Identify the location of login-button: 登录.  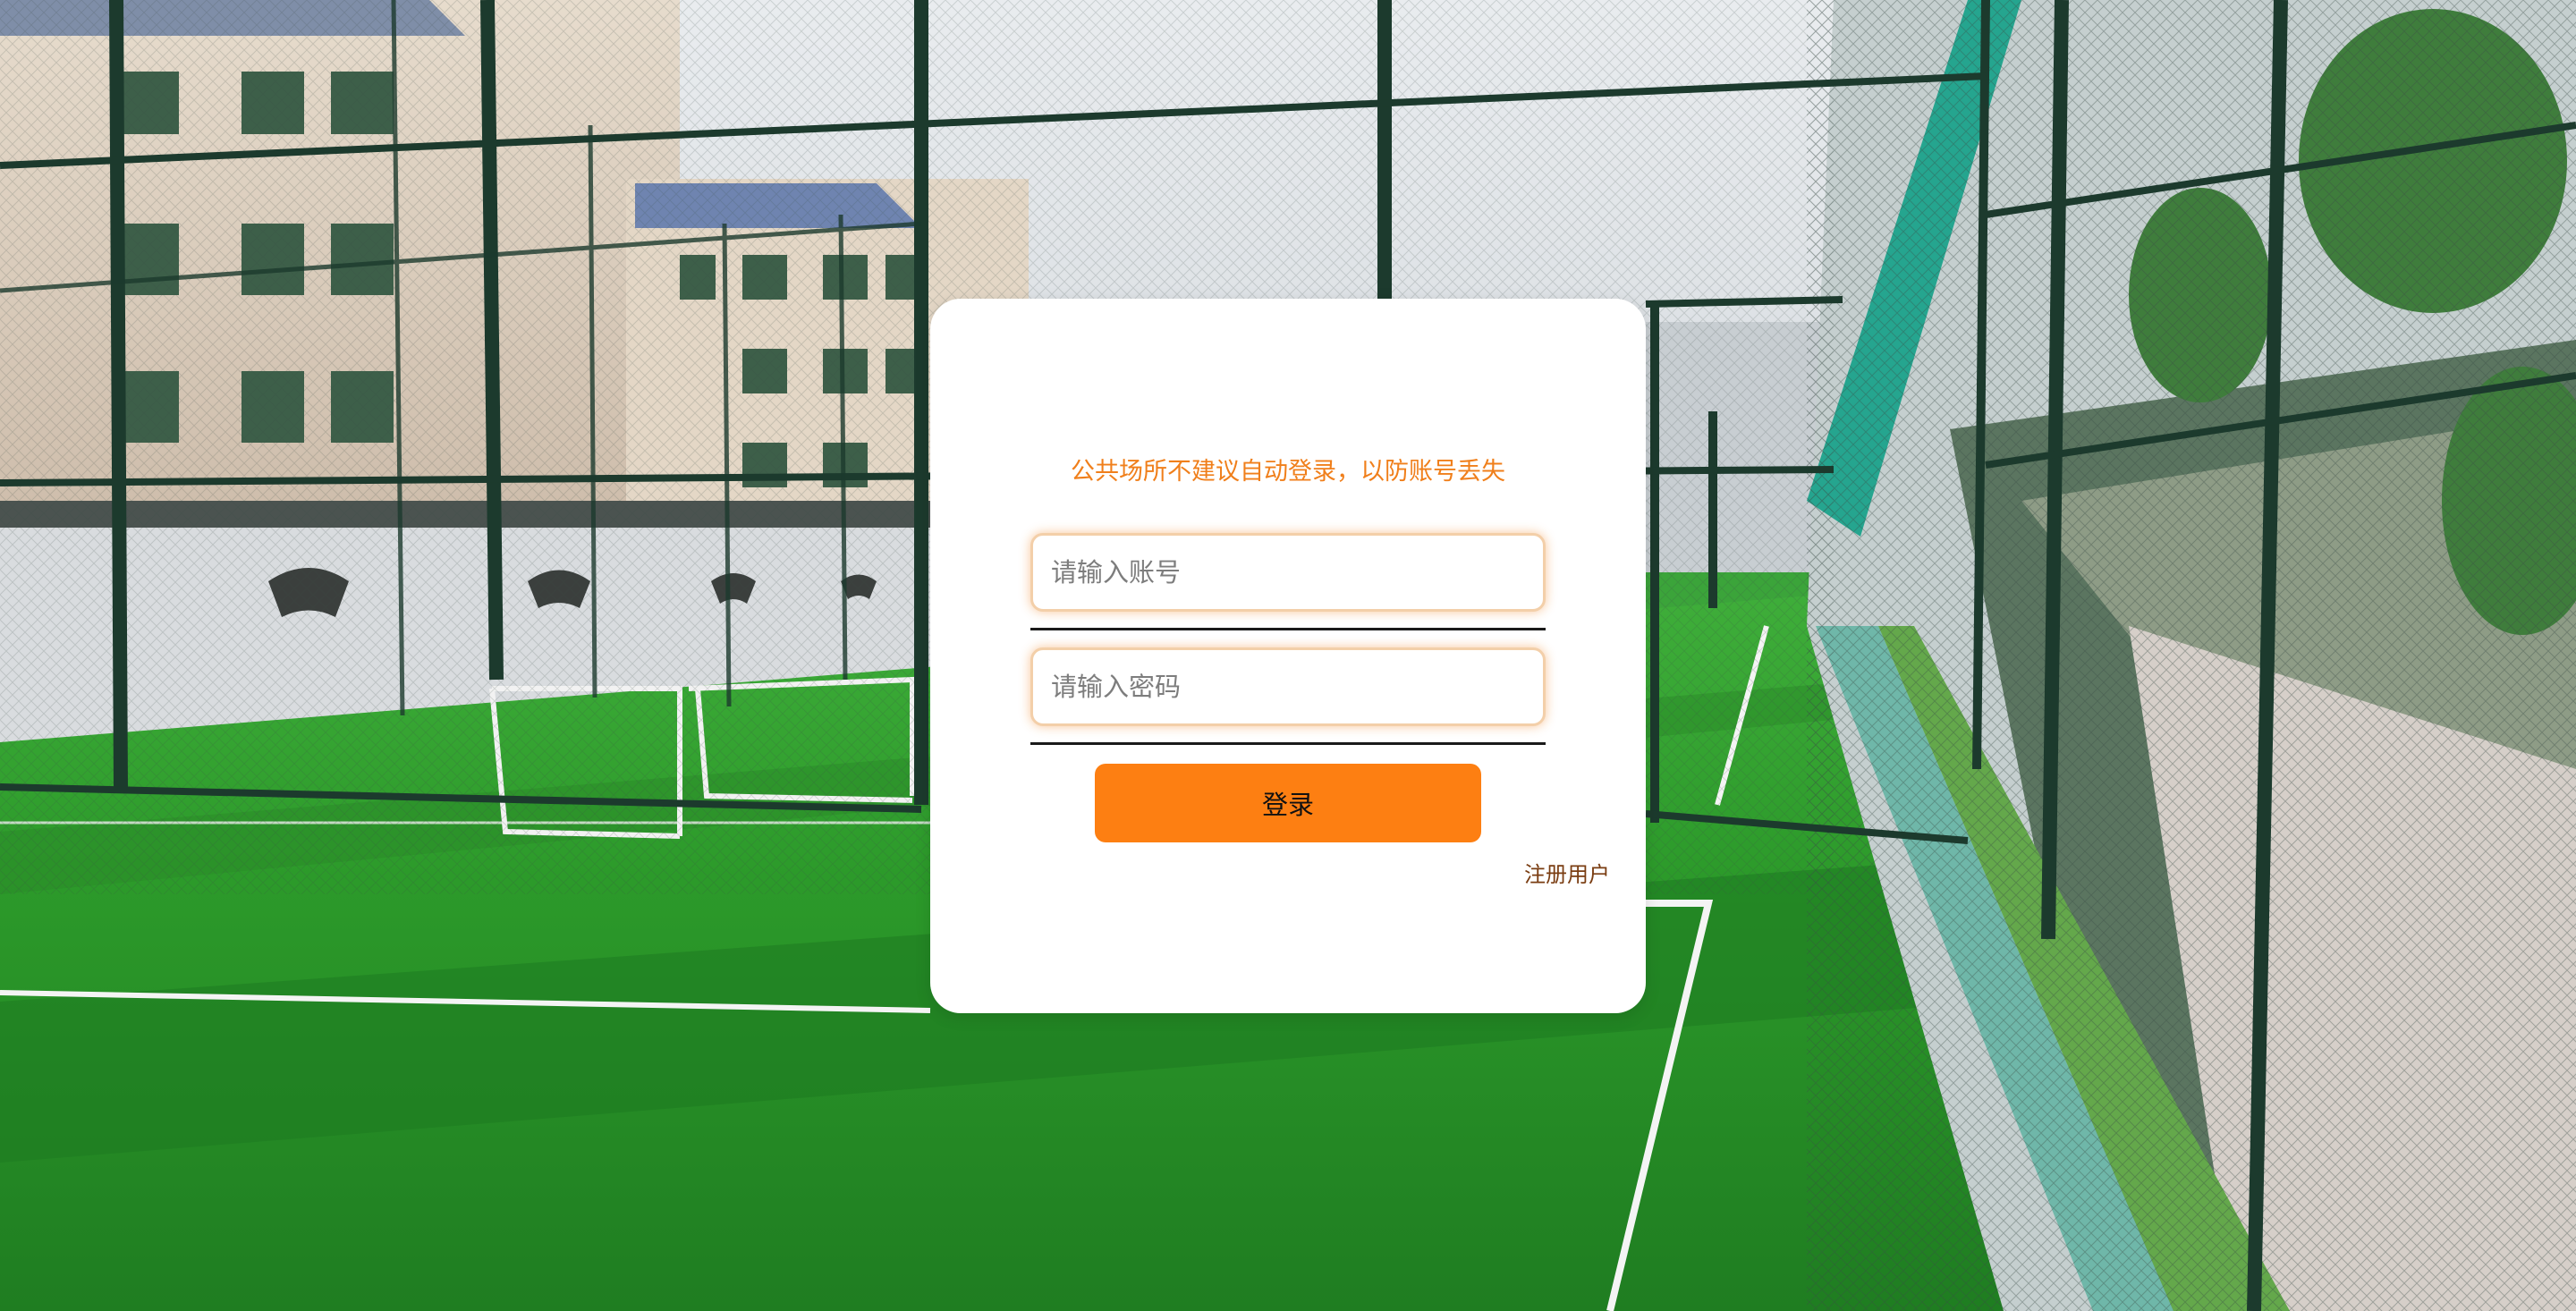
(1288, 803).